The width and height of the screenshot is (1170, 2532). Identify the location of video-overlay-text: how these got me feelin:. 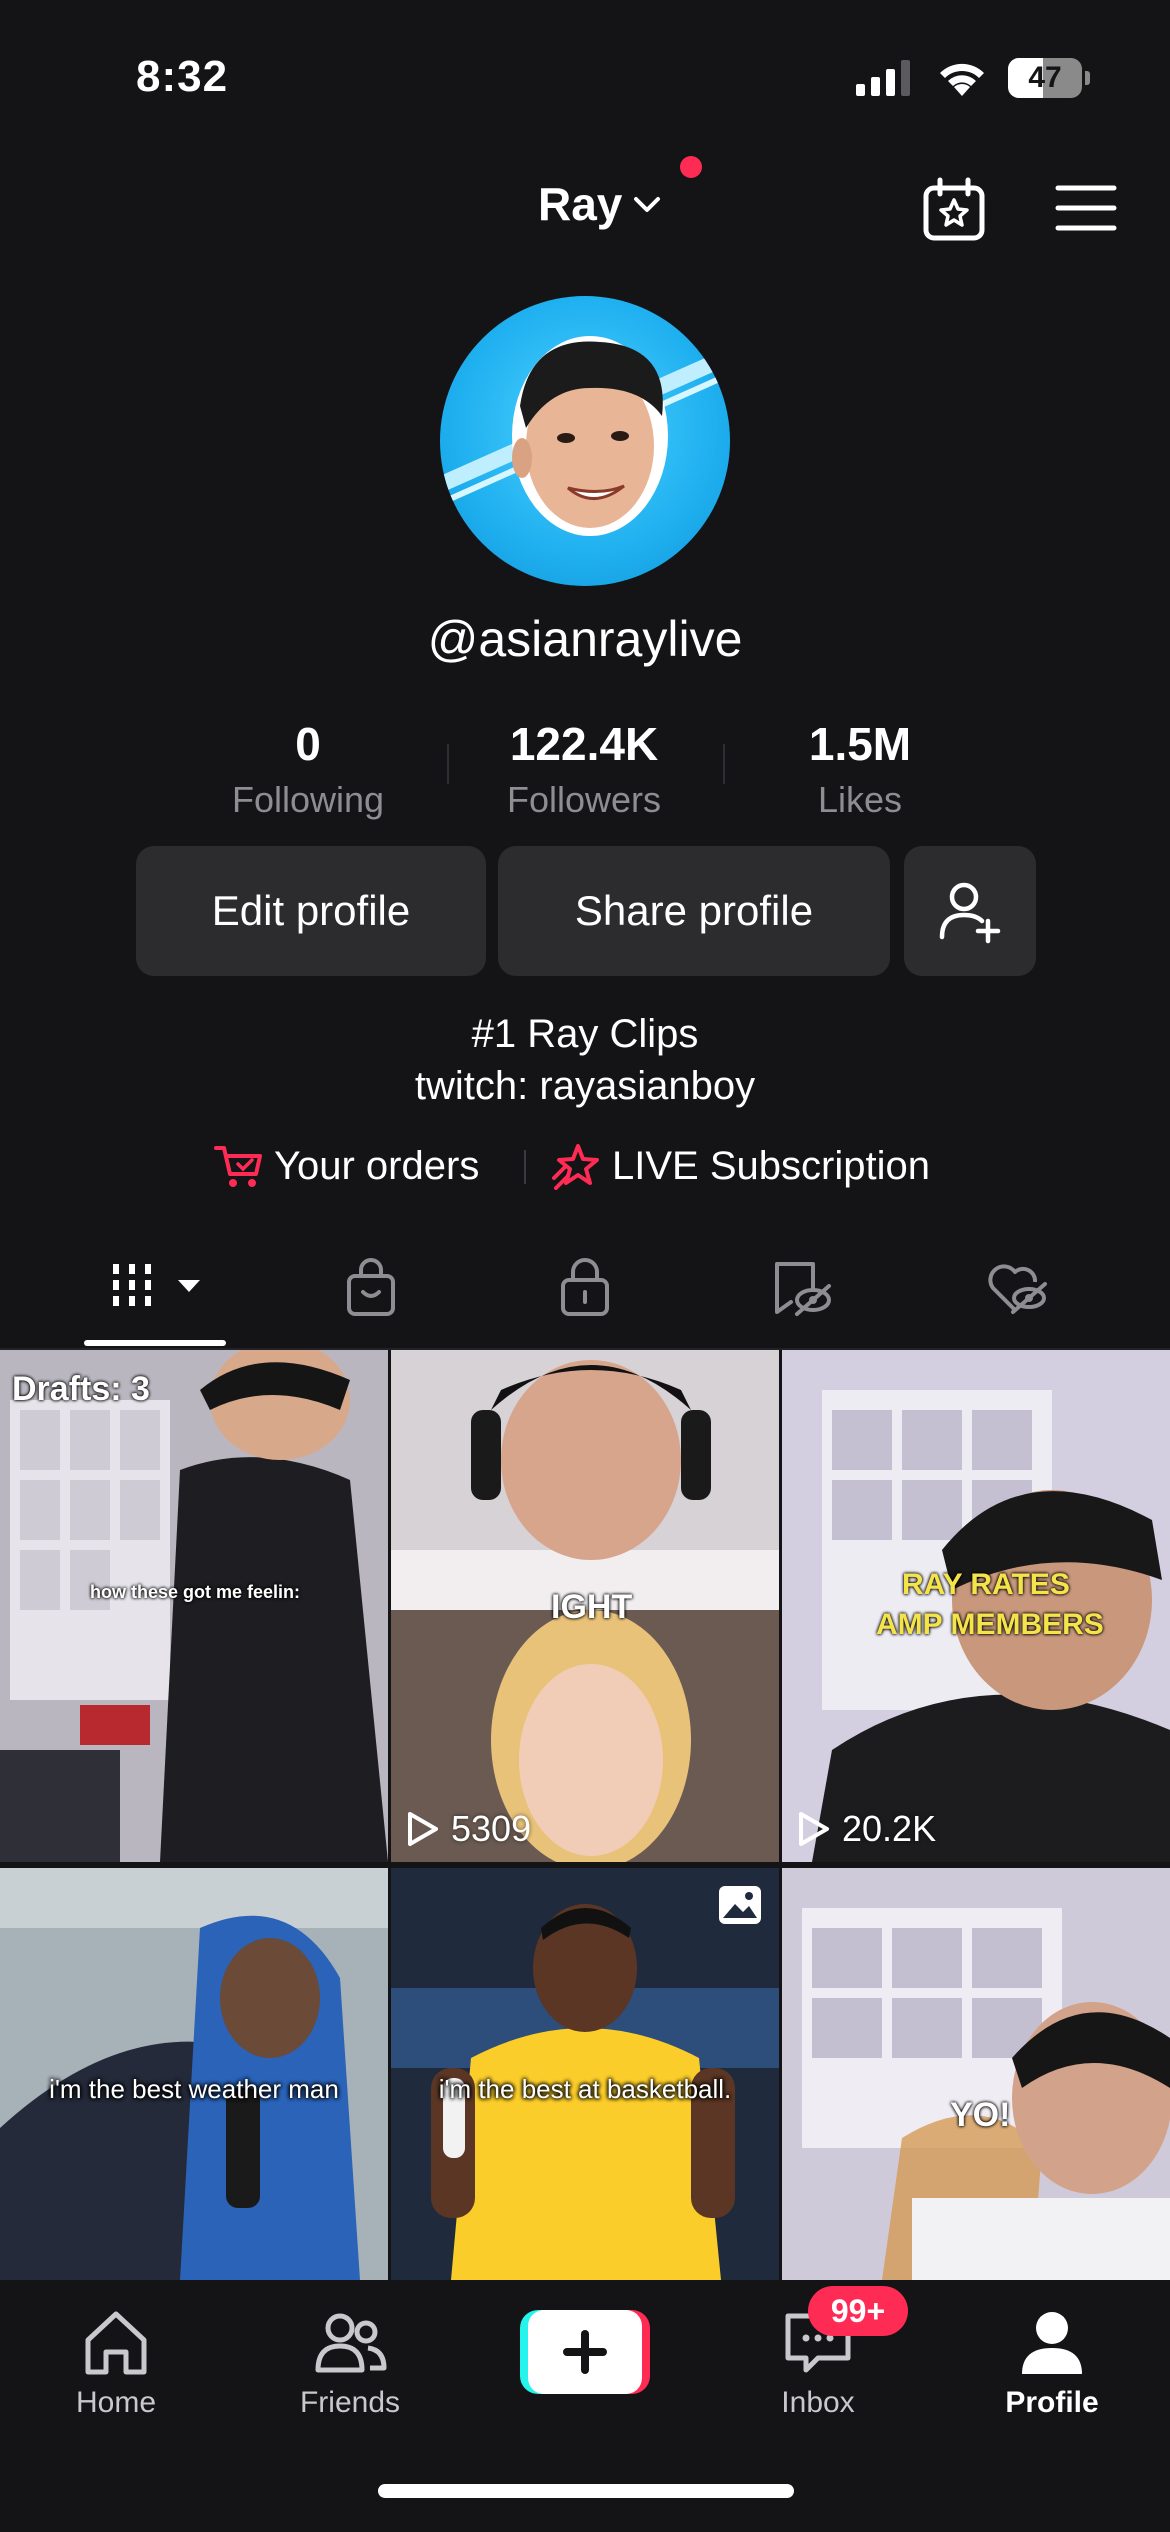
(195, 1592).